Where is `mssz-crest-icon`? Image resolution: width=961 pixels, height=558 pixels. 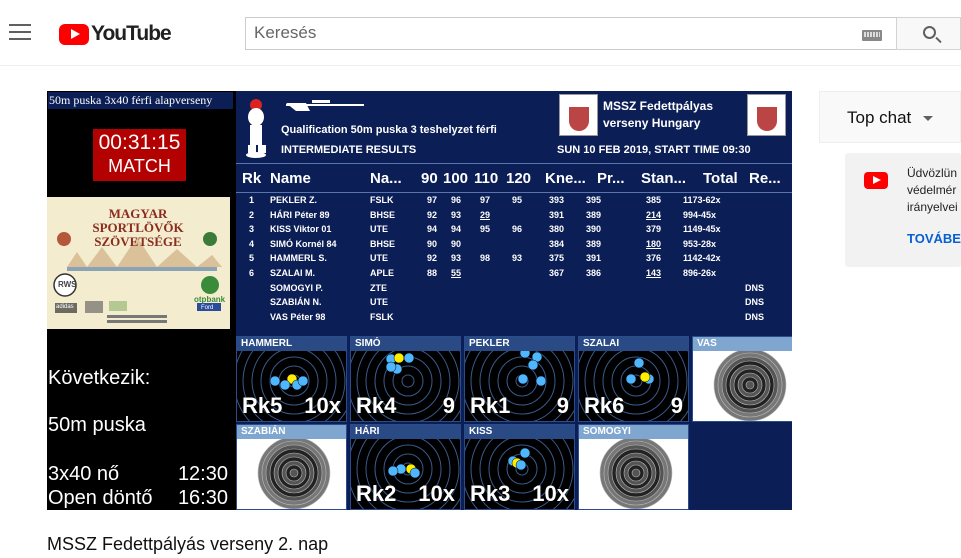 mssz-crest-icon is located at coordinates (766, 115).